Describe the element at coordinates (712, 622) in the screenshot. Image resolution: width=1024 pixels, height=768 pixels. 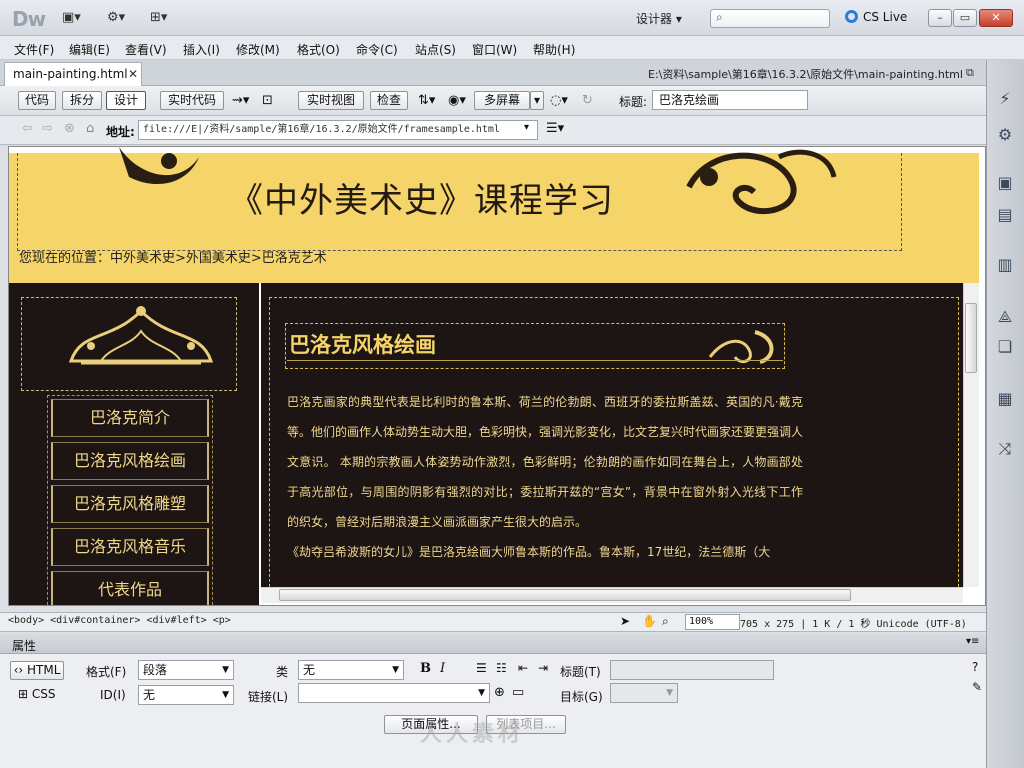
I see `zoom-select: 100%` at that location.